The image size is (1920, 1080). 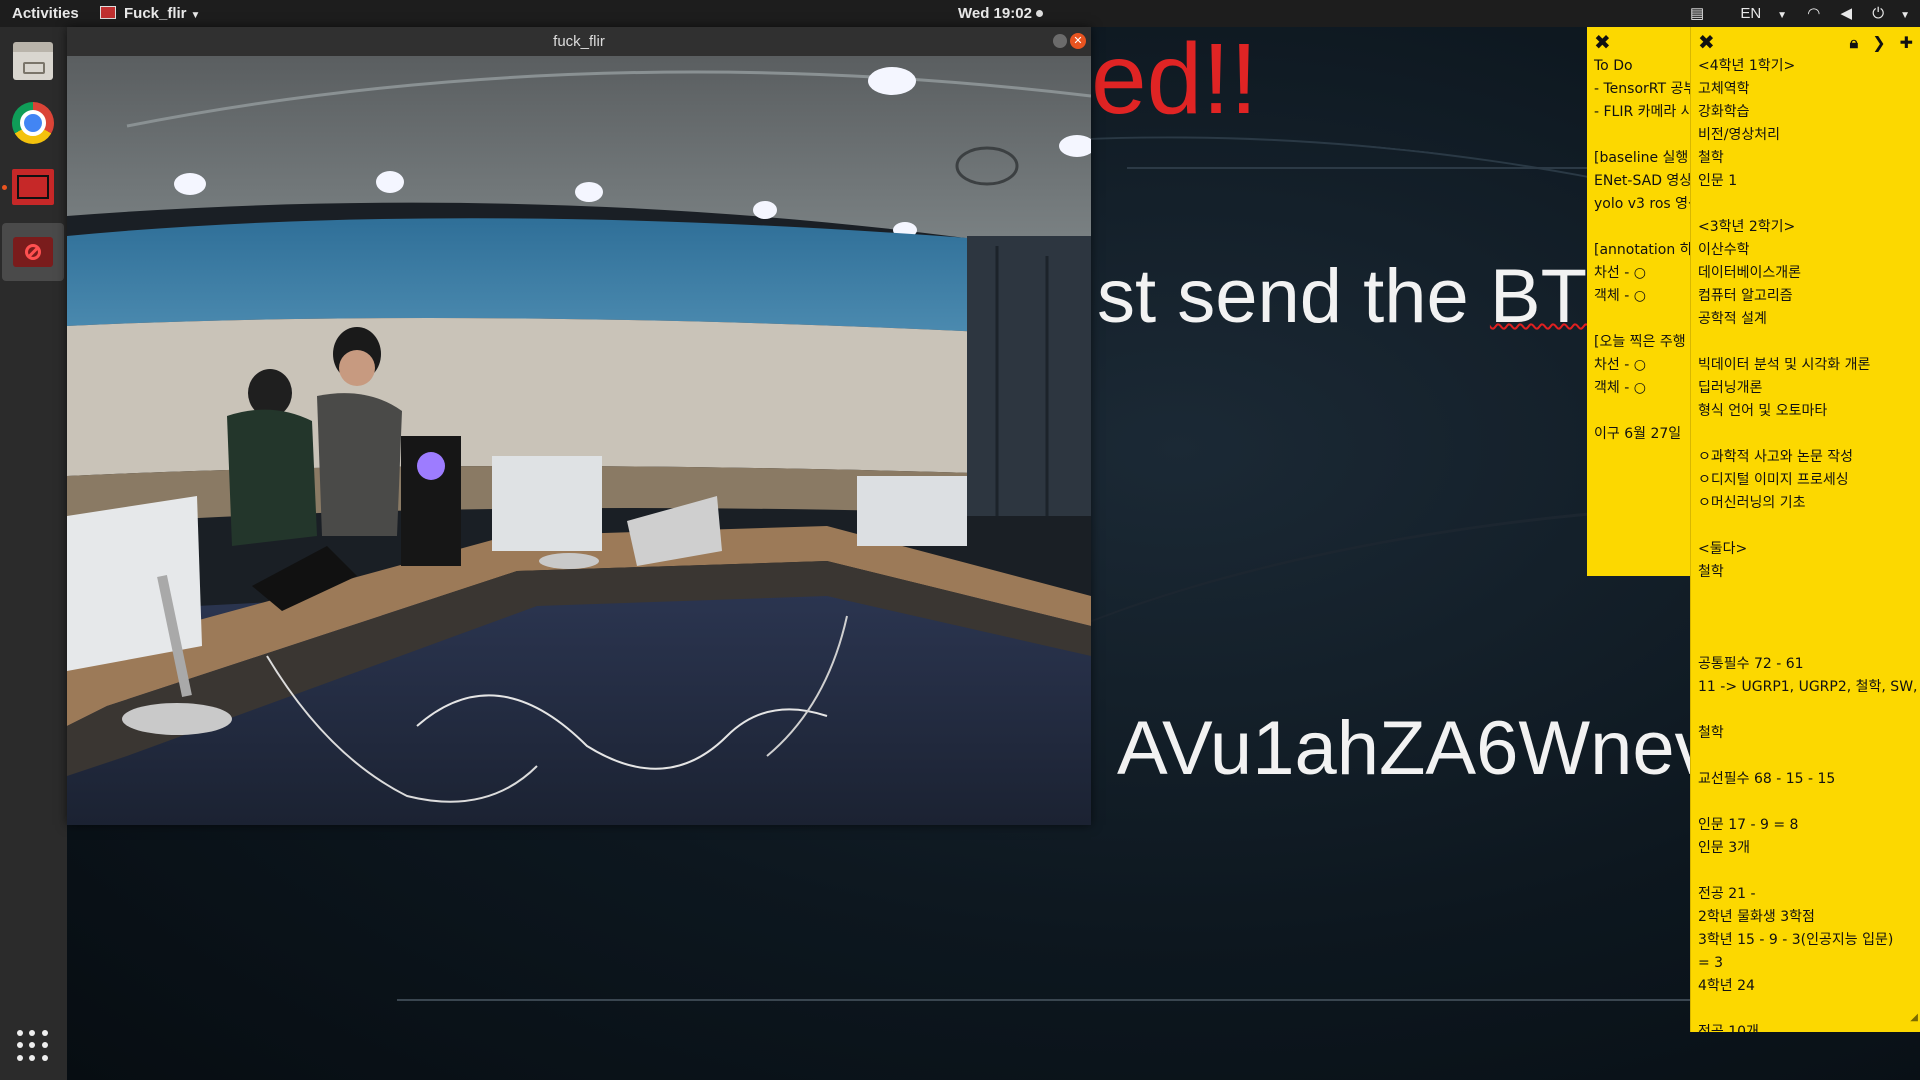 I want to click on note-line: ㅇ머신러닝의 기초, so click(x=1752, y=503).